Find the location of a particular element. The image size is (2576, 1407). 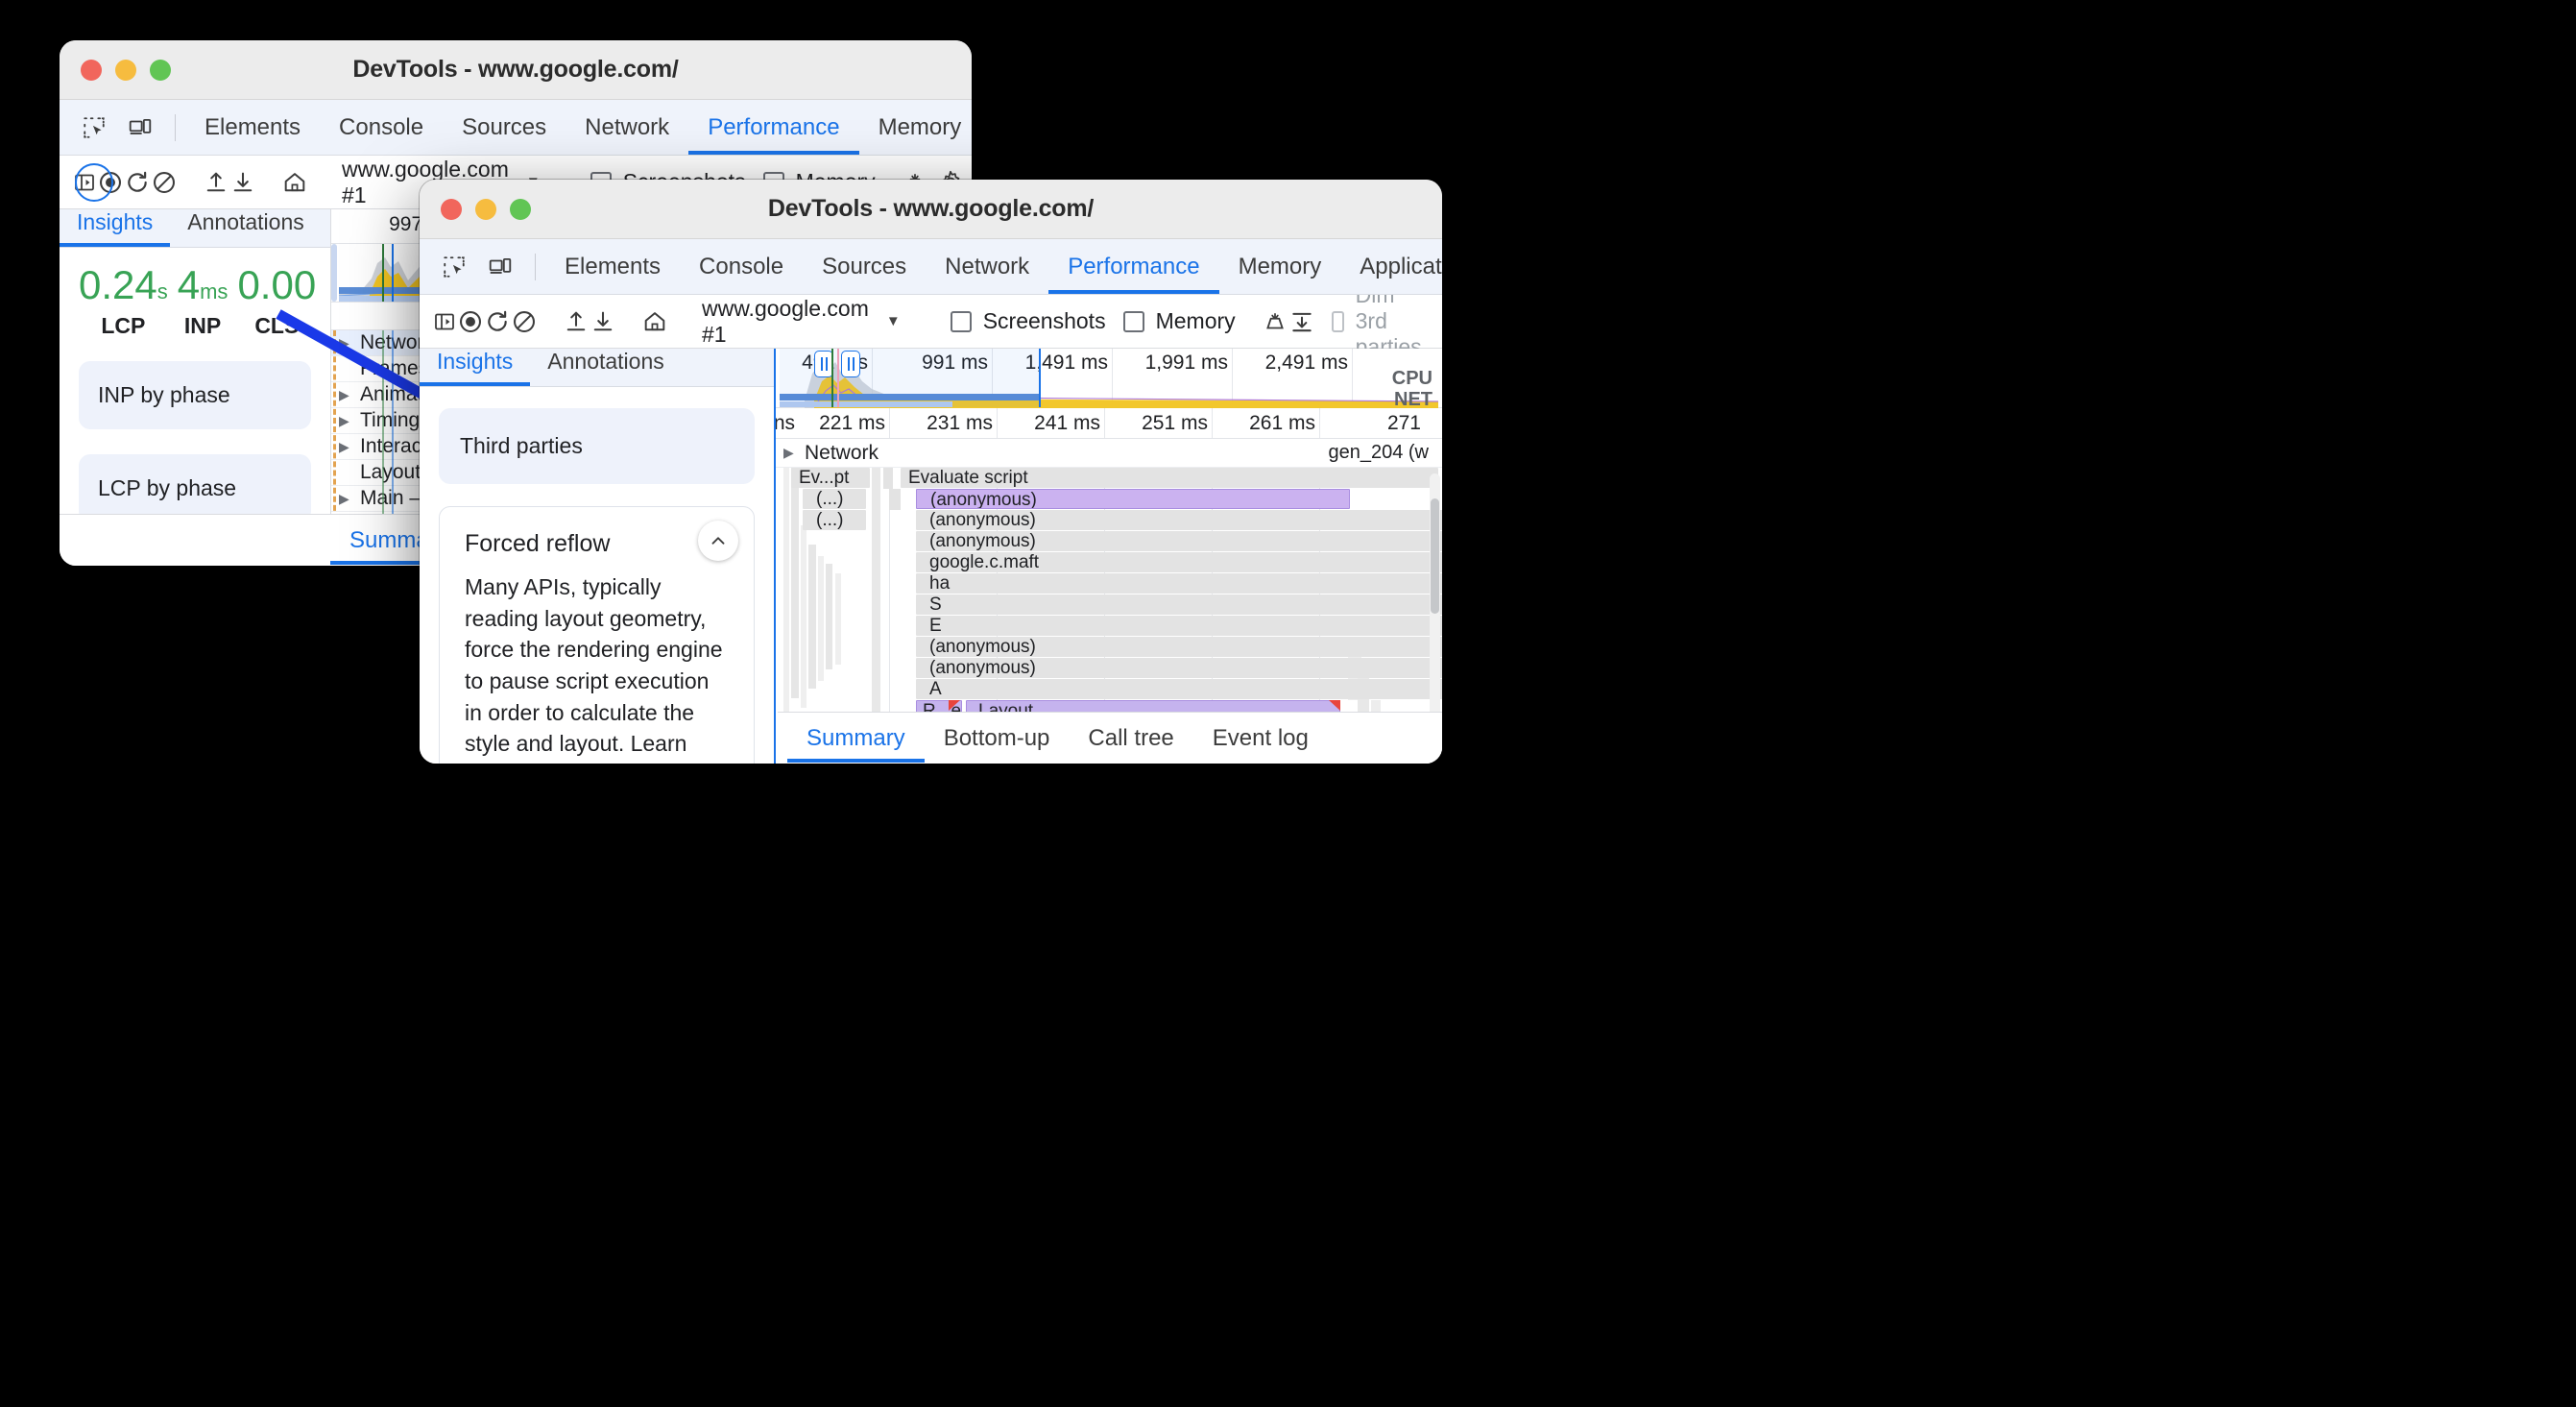

traffic-lights-front is located at coordinates (475, 209).